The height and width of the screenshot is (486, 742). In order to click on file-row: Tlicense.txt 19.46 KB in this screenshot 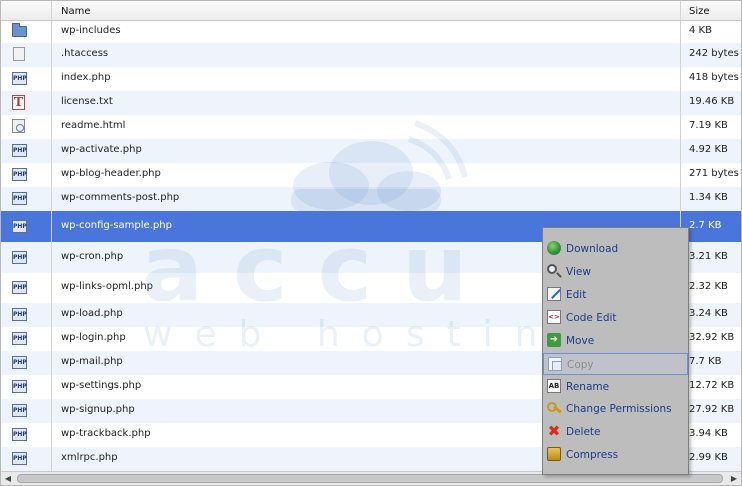, I will do `click(371, 103)`.